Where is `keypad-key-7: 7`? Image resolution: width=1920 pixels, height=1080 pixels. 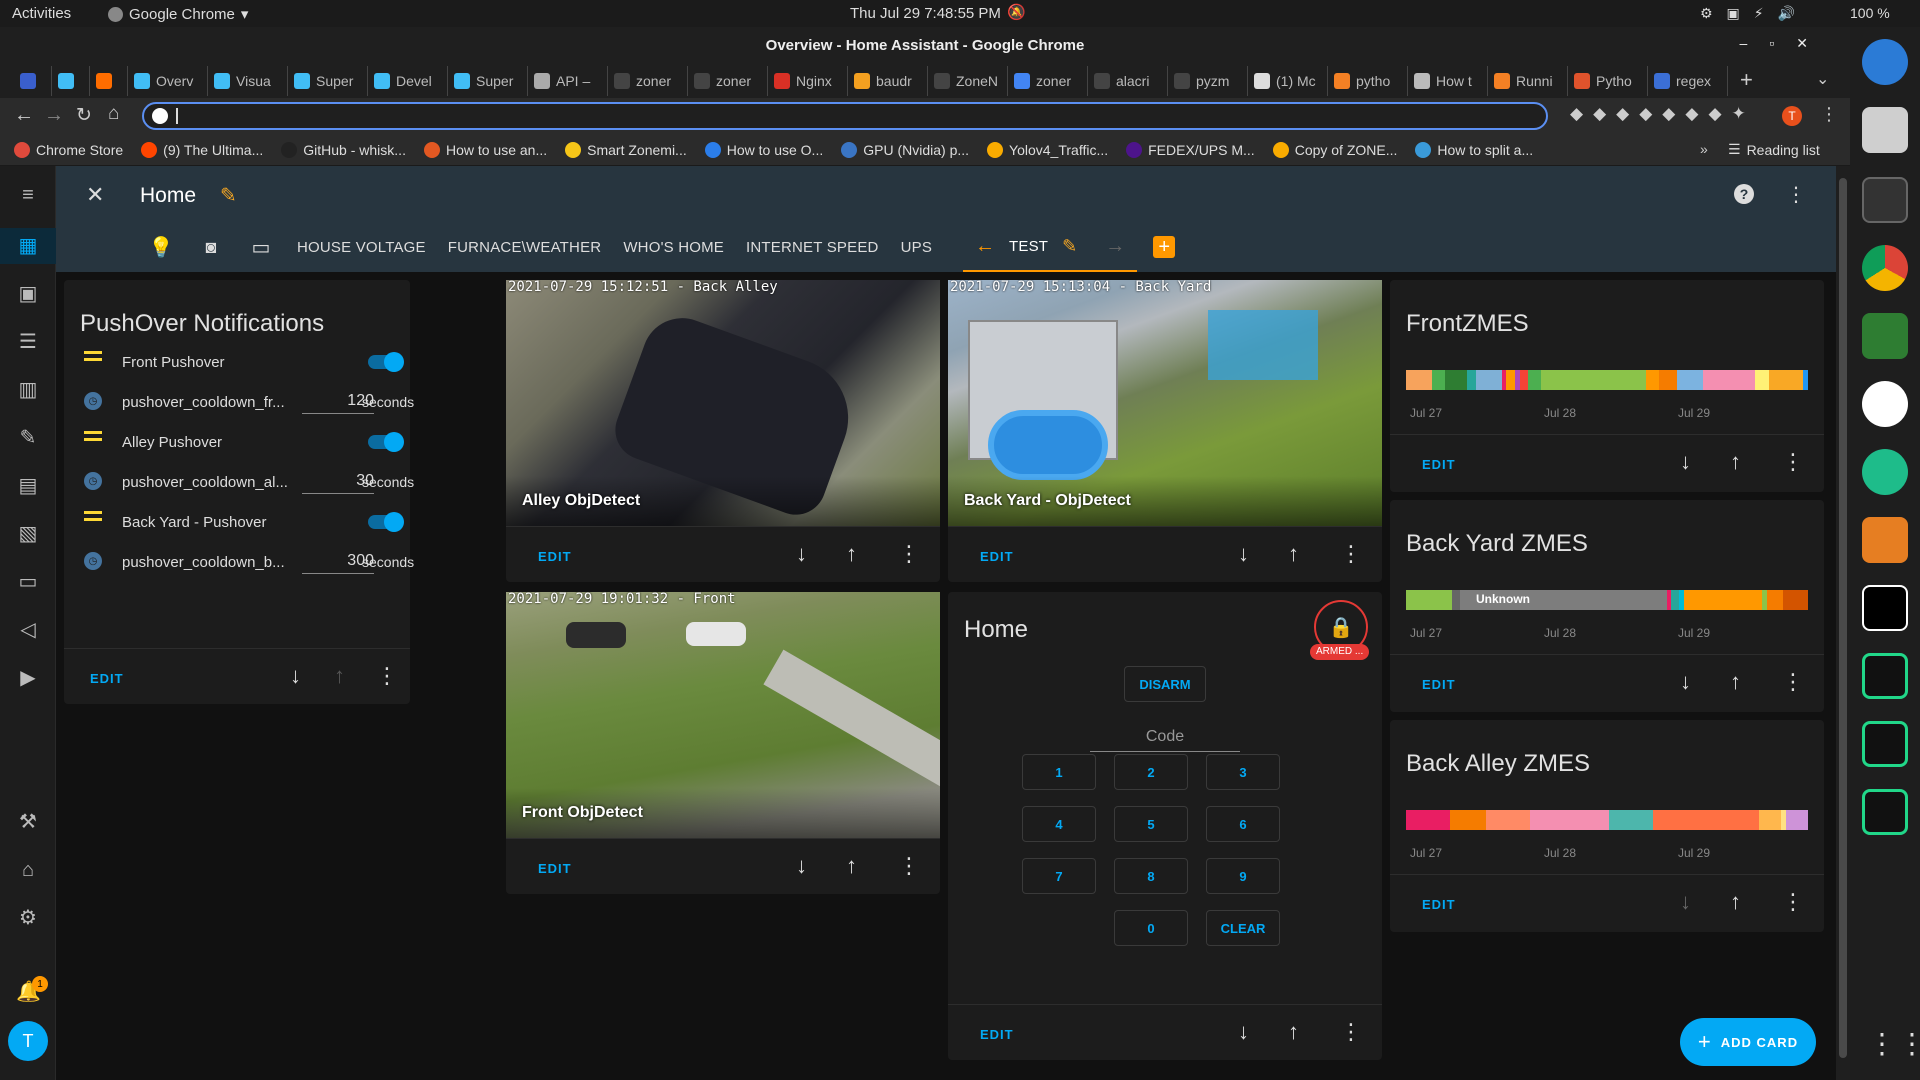 keypad-key-7: 7 is located at coordinates (1059, 876).